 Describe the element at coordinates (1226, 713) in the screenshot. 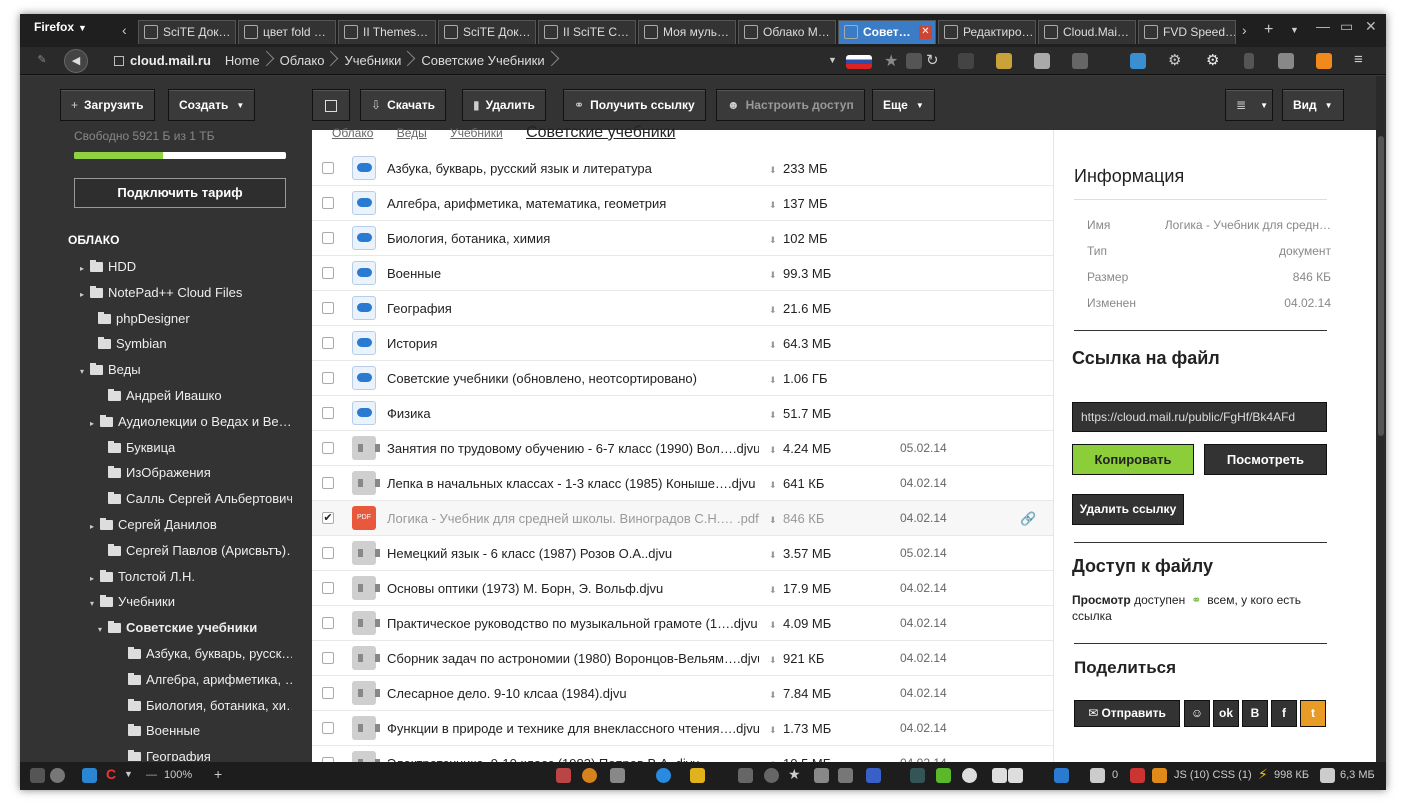

I see `share-odnoklassniki-button: ok` at that location.